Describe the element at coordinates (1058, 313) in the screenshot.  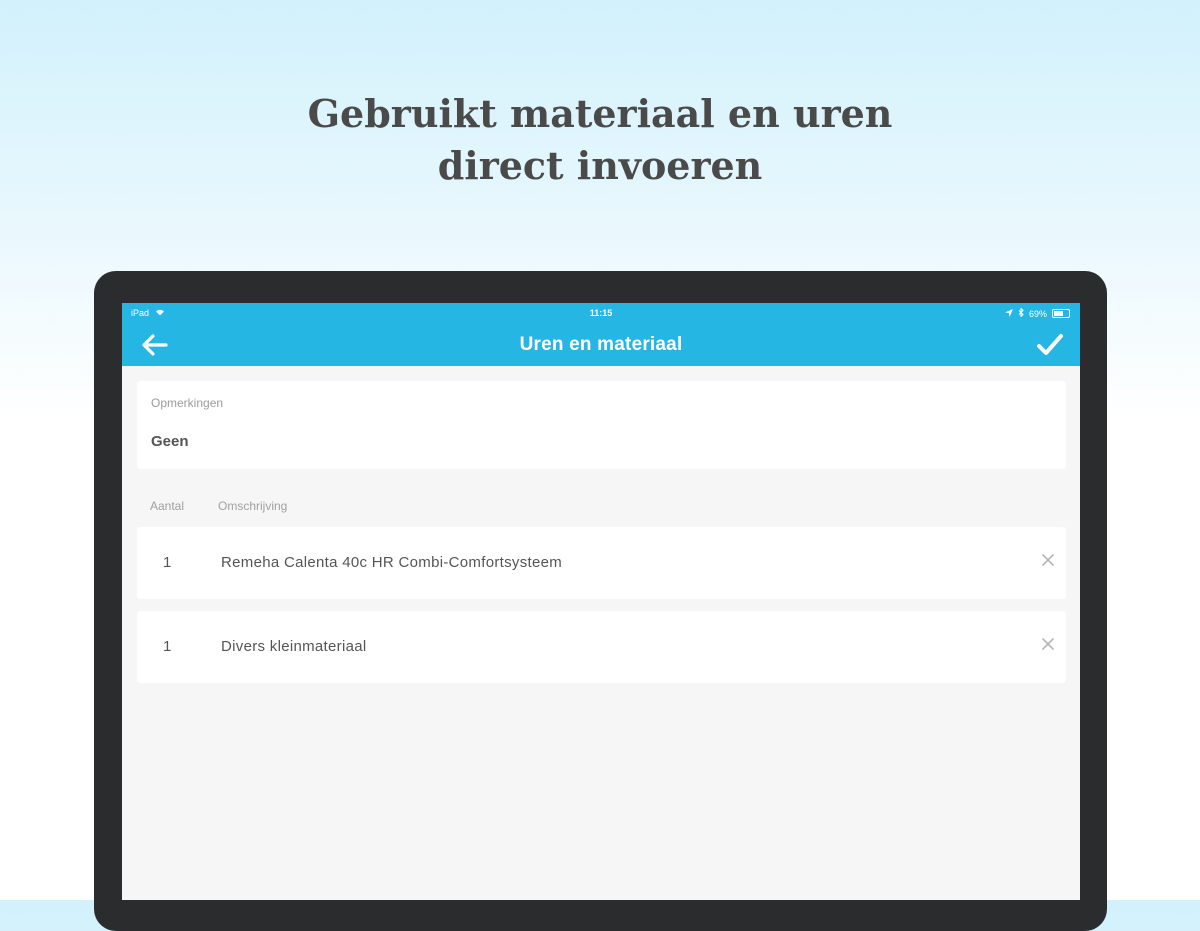
I see `battery-level` at that location.